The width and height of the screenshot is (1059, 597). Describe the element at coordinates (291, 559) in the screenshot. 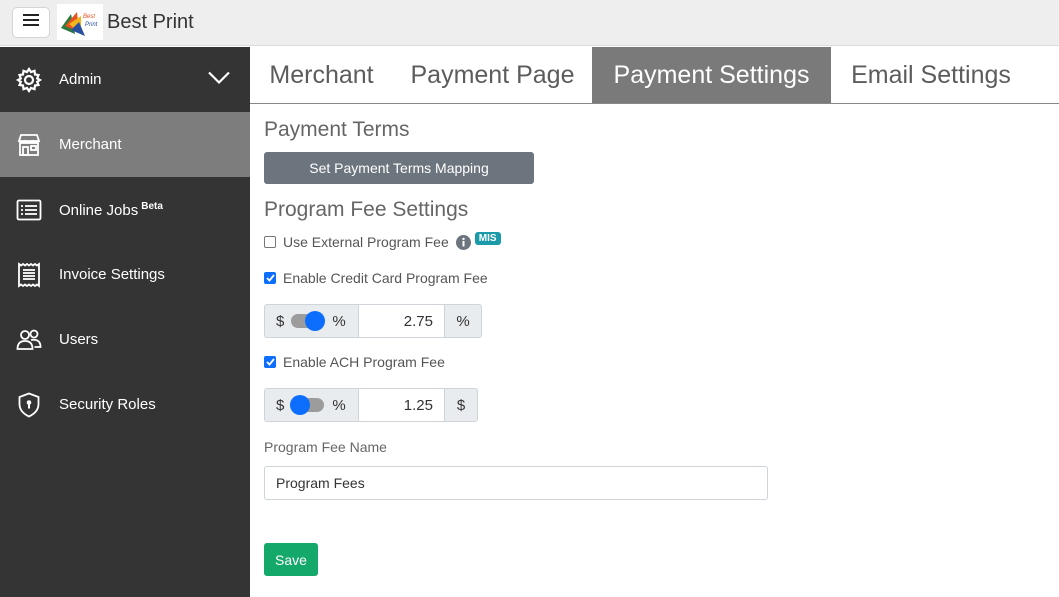

I see `save-button: Save` at that location.